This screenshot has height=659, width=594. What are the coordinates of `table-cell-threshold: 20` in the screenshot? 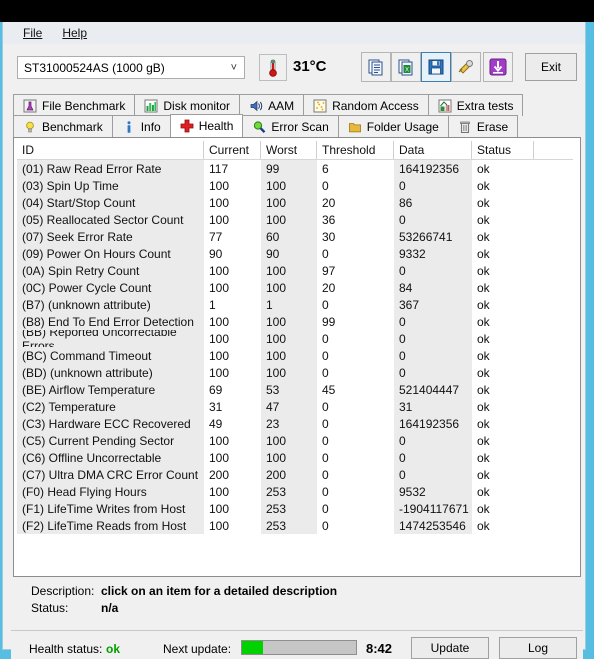 It's located at (355, 202).